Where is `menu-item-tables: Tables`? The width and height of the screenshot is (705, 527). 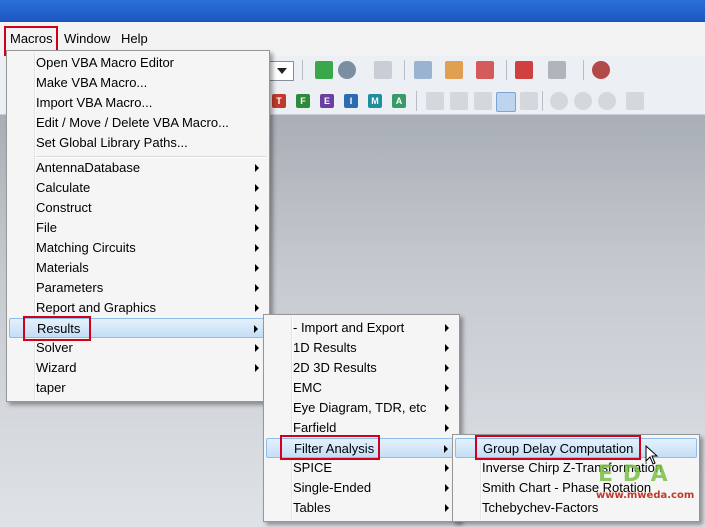
menu-item-tables: Tables is located at coordinates (361, 508).